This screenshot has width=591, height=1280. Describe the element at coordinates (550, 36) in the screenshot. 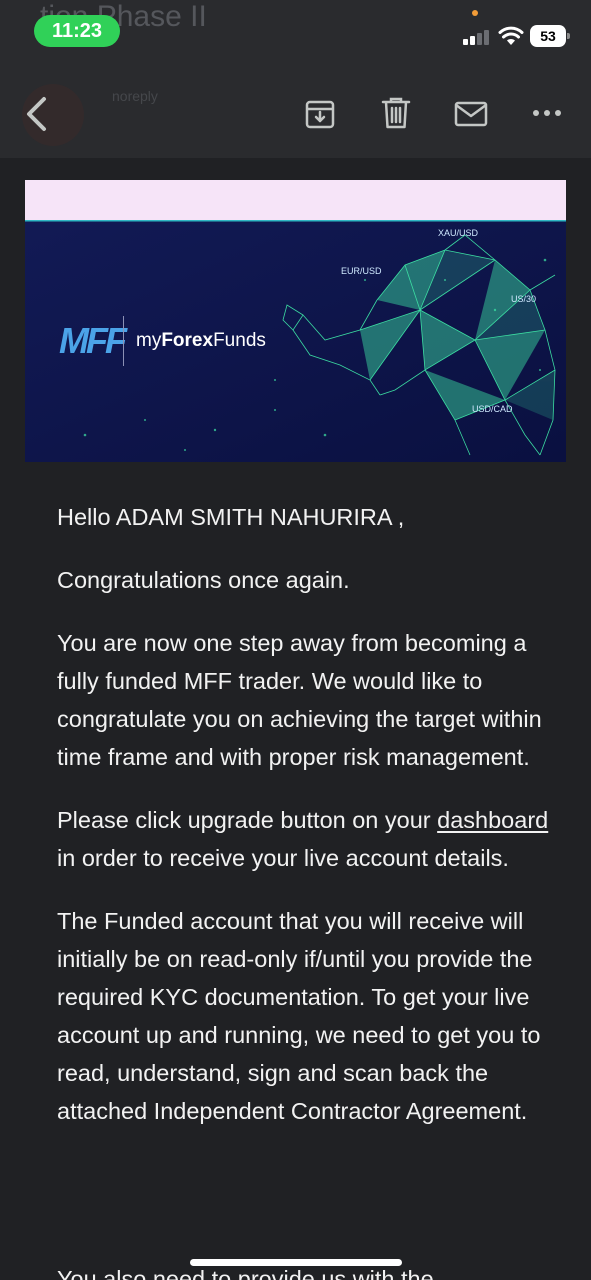

I see `battery-icon: 53` at that location.